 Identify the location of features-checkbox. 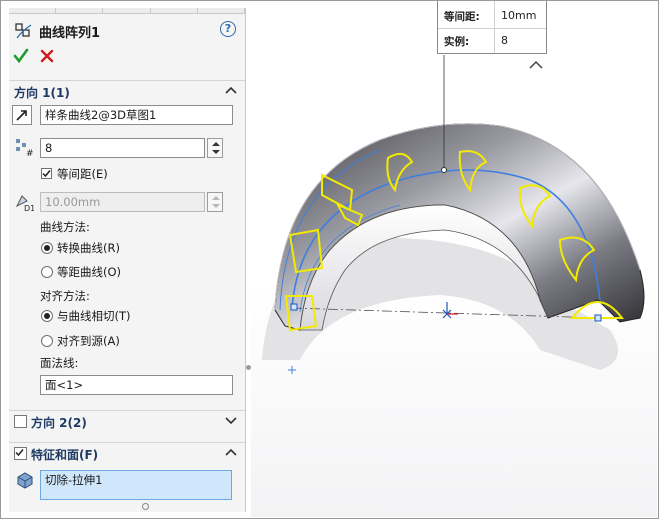
(20, 453).